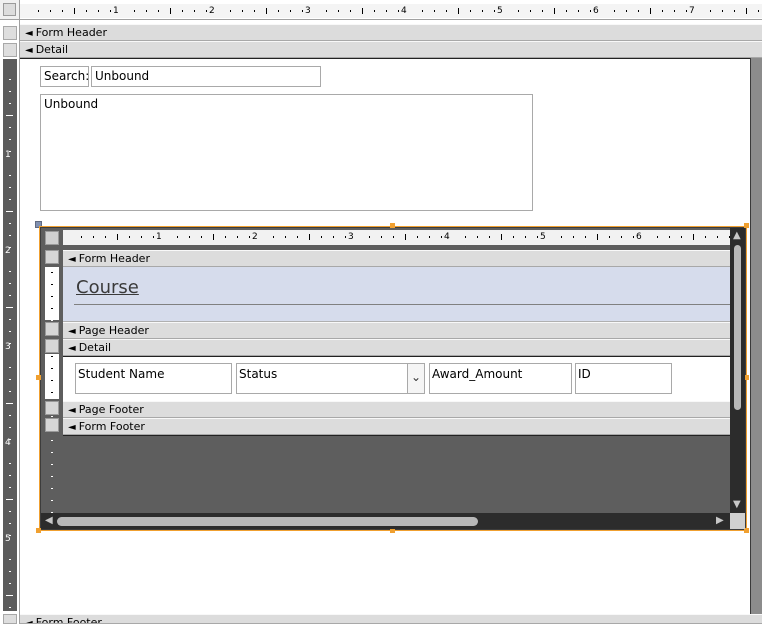  What do you see at coordinates (396, 258) in the screenshot?
I see `subform-section-bar-form-header: ◄ Form Header` at bounding box center [396, 258].